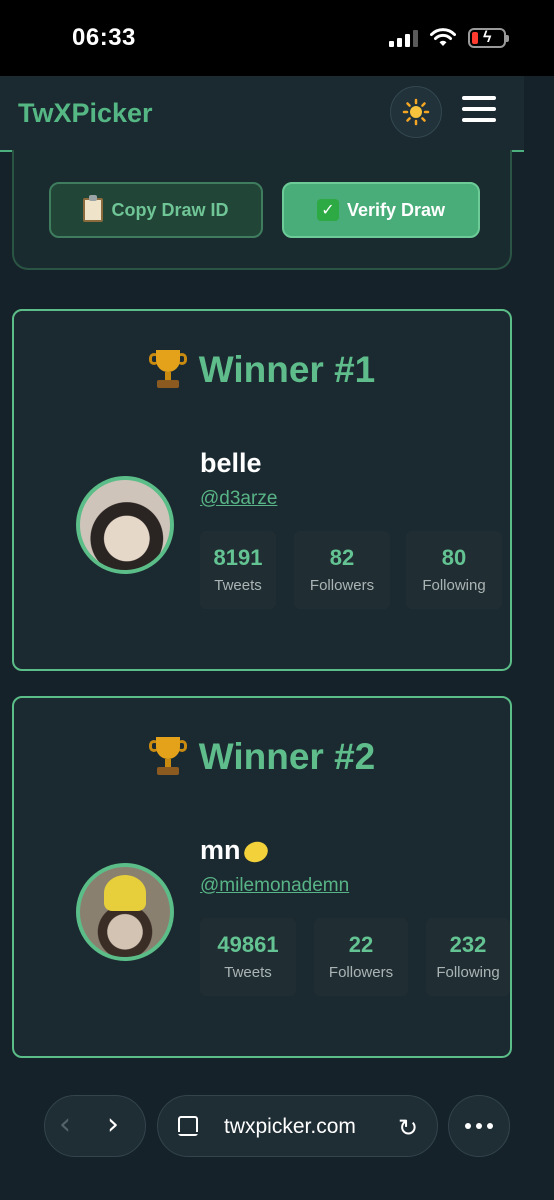  What do you see at coordinates (408, 1128) in the screenshot?
I see `reload-icon: ↻` at bounding box center [408, 1128].